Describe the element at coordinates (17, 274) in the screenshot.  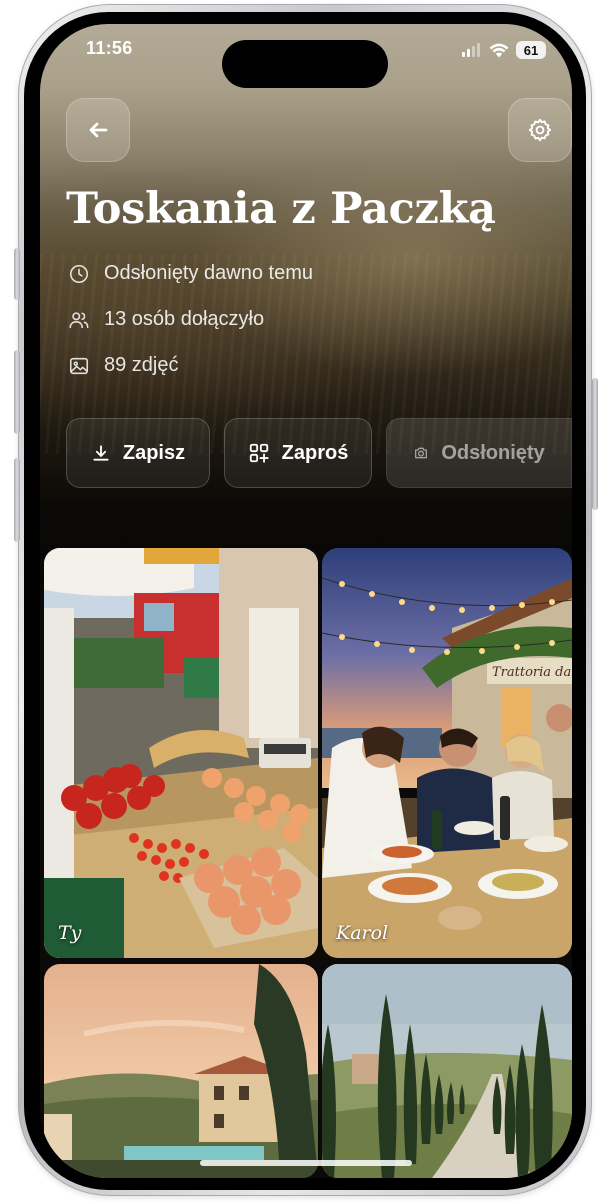
I see `action-button` at that location.